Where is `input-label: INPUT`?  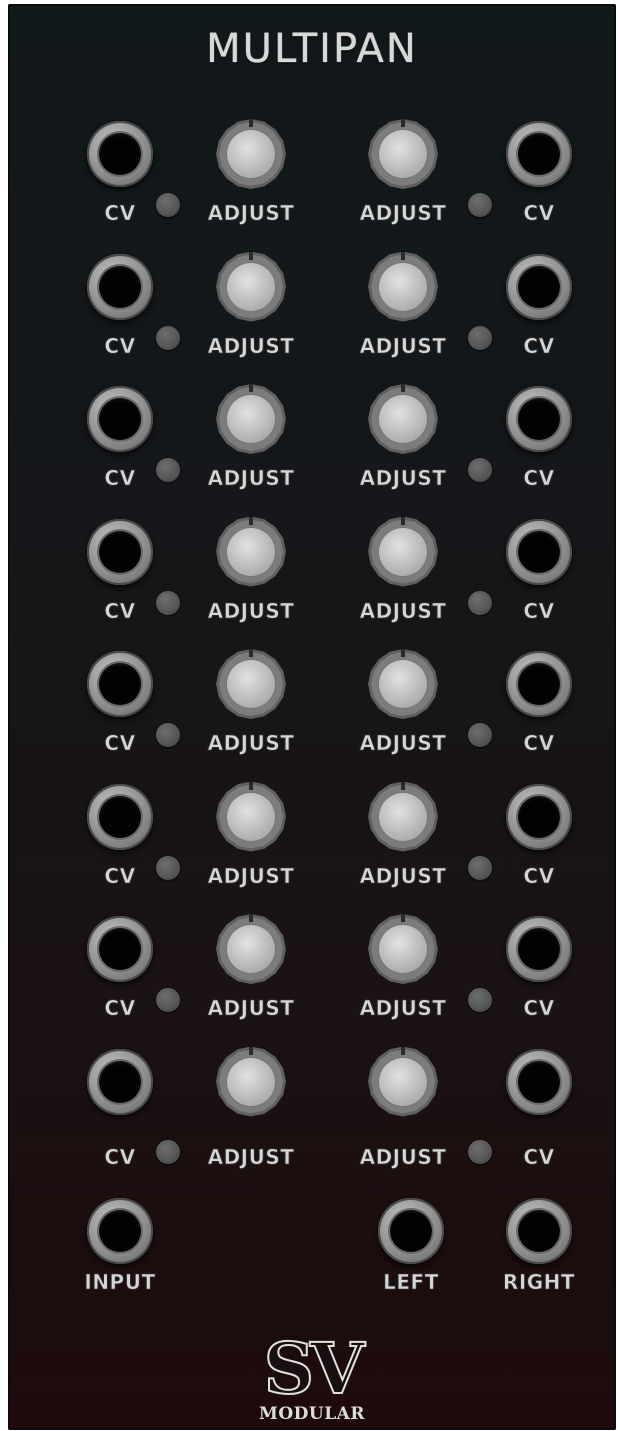
input-label: INPUT is located at coordinates (120, 1282).